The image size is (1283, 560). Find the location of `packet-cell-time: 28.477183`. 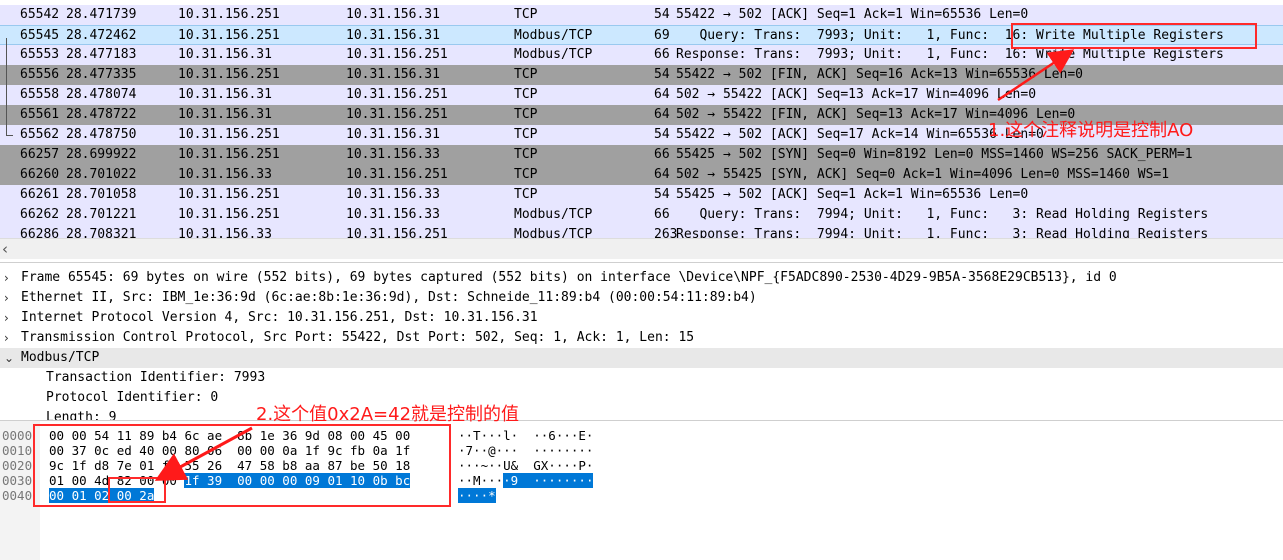

packet-cell-time: 28.477183 is located at coordinates (101, 54).